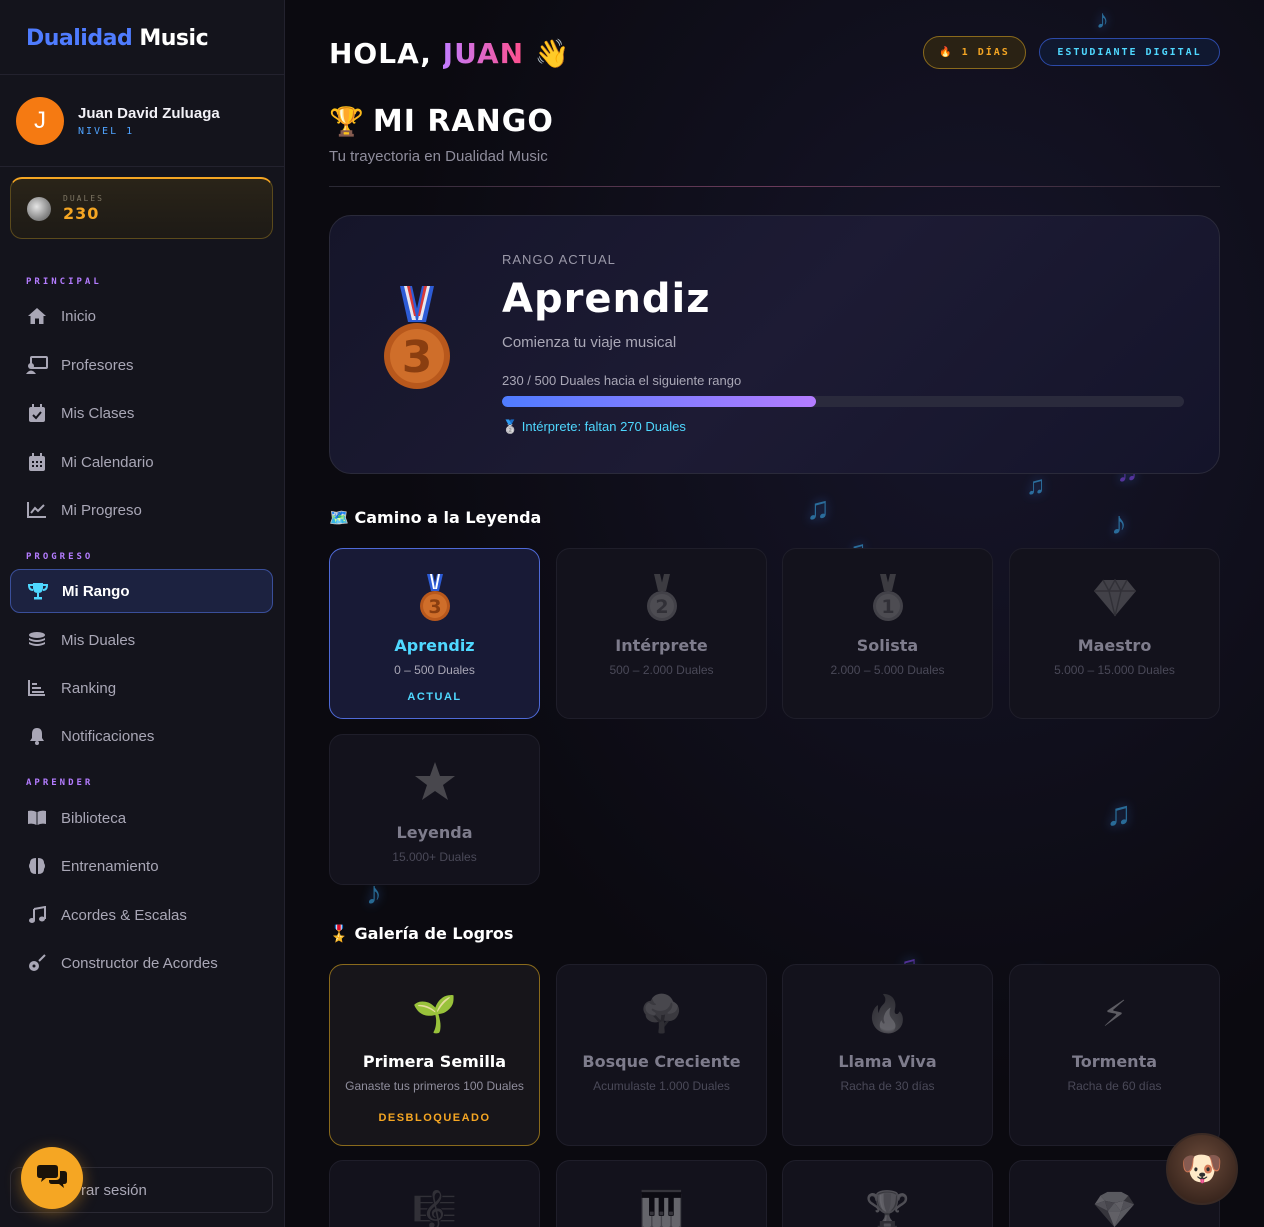 This screenshot has height=1227, width=1264. I want to click on divider, so click(774, 186).